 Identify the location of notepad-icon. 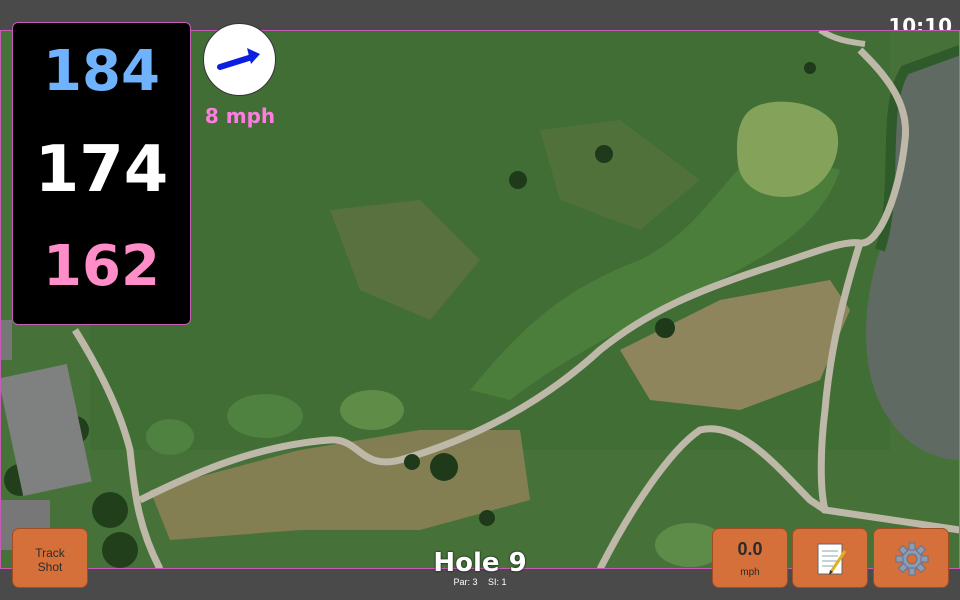
(832, 559).